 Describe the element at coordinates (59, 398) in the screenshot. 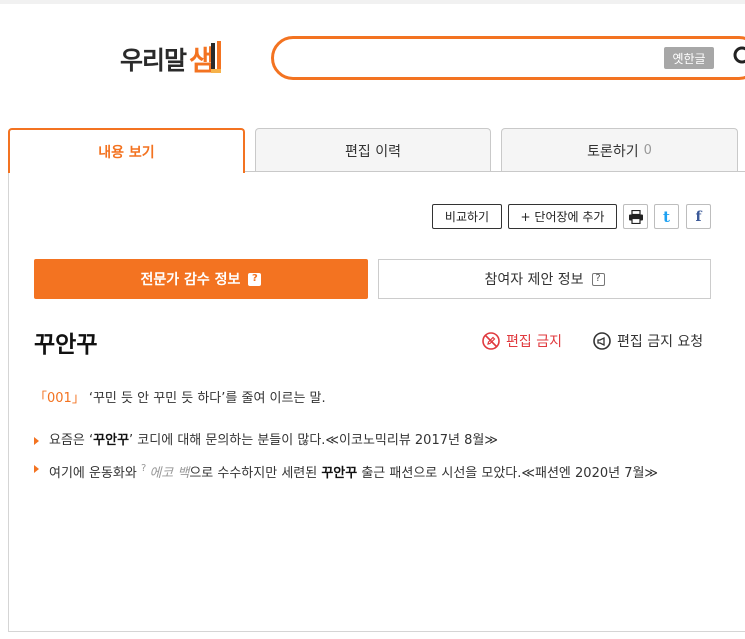

I see `definition-number: 「001」` at that location.